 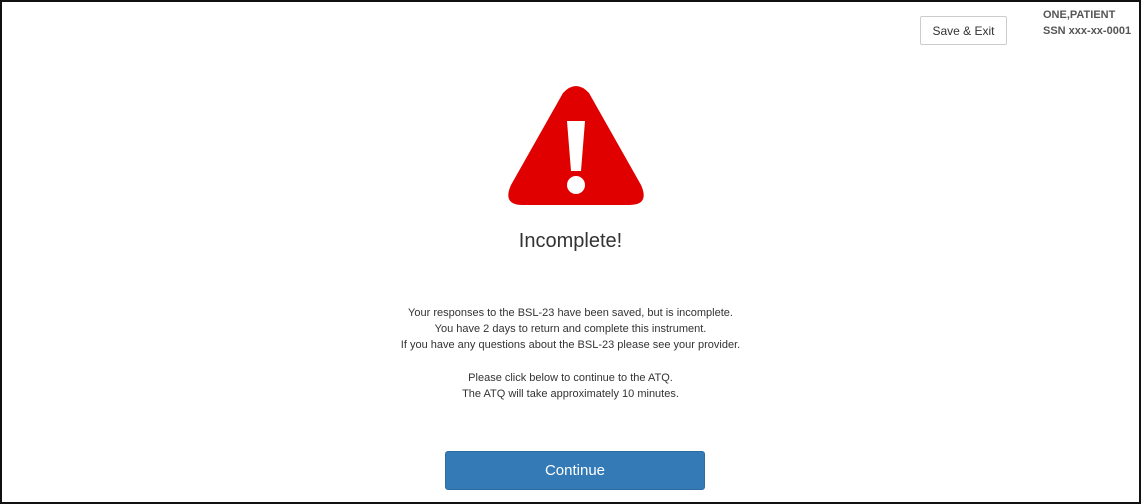 I want to click on save-exit-button: Save & Exit, so click(x=963, y=30).